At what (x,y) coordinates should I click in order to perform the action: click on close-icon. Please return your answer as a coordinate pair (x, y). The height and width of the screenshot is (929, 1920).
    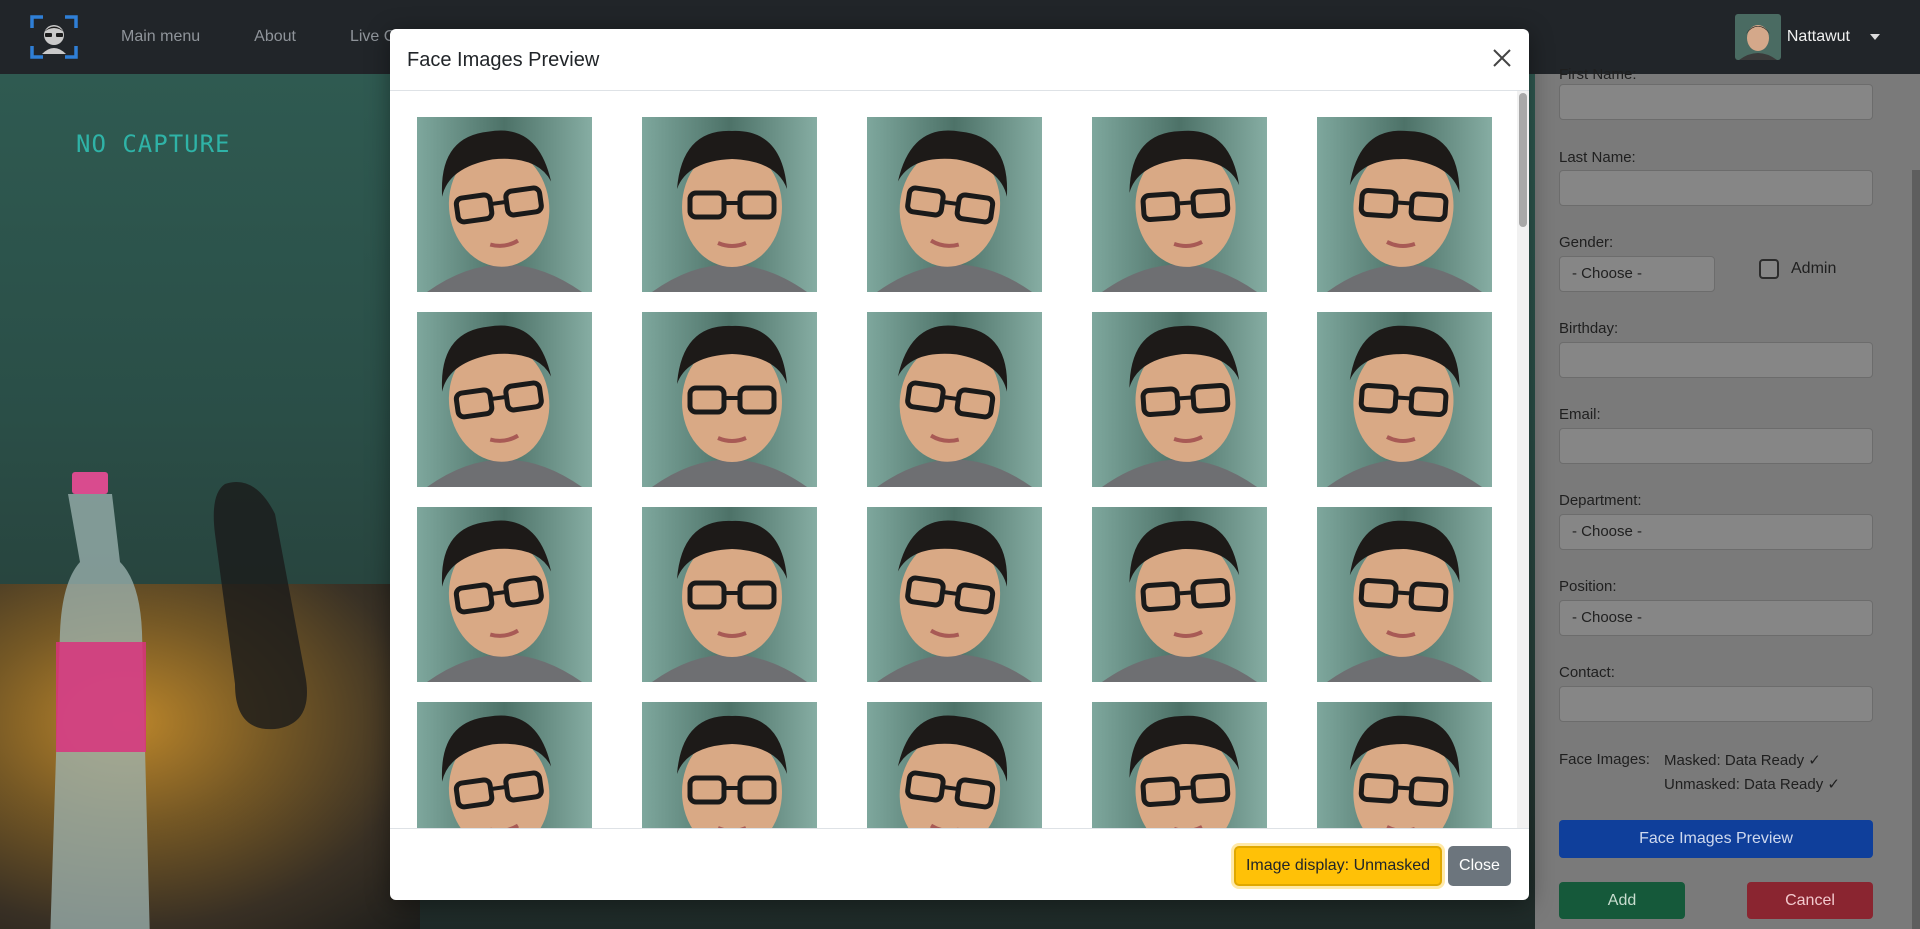
    Looking at the image, I should click on (1502, 58).